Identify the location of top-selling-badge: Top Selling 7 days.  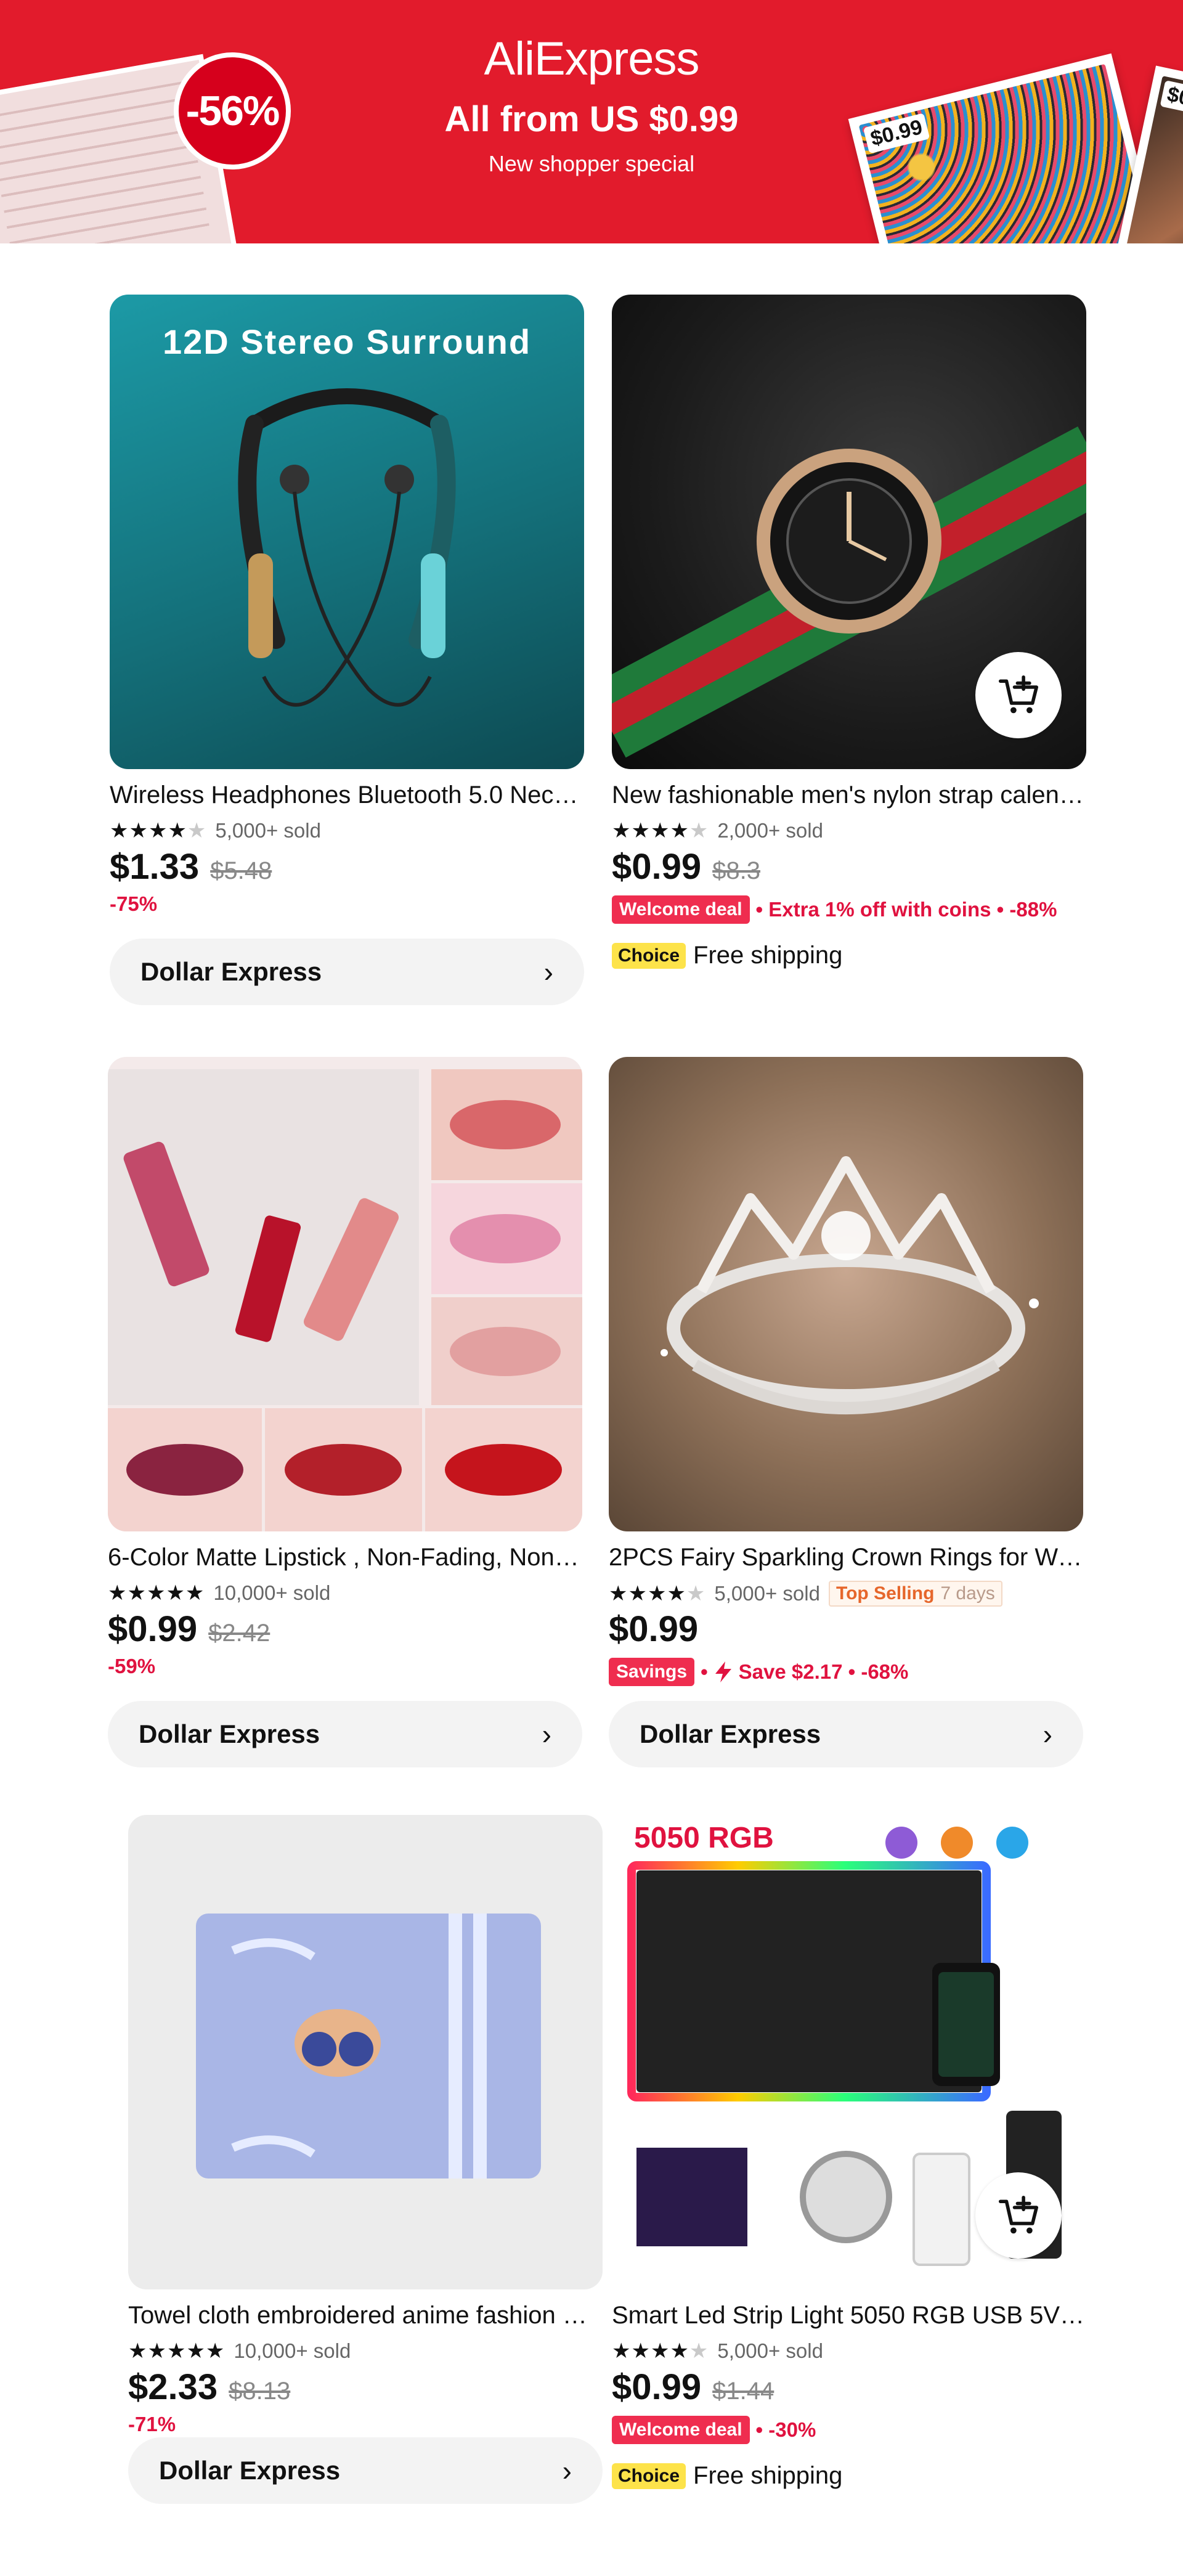
(915, 1594).